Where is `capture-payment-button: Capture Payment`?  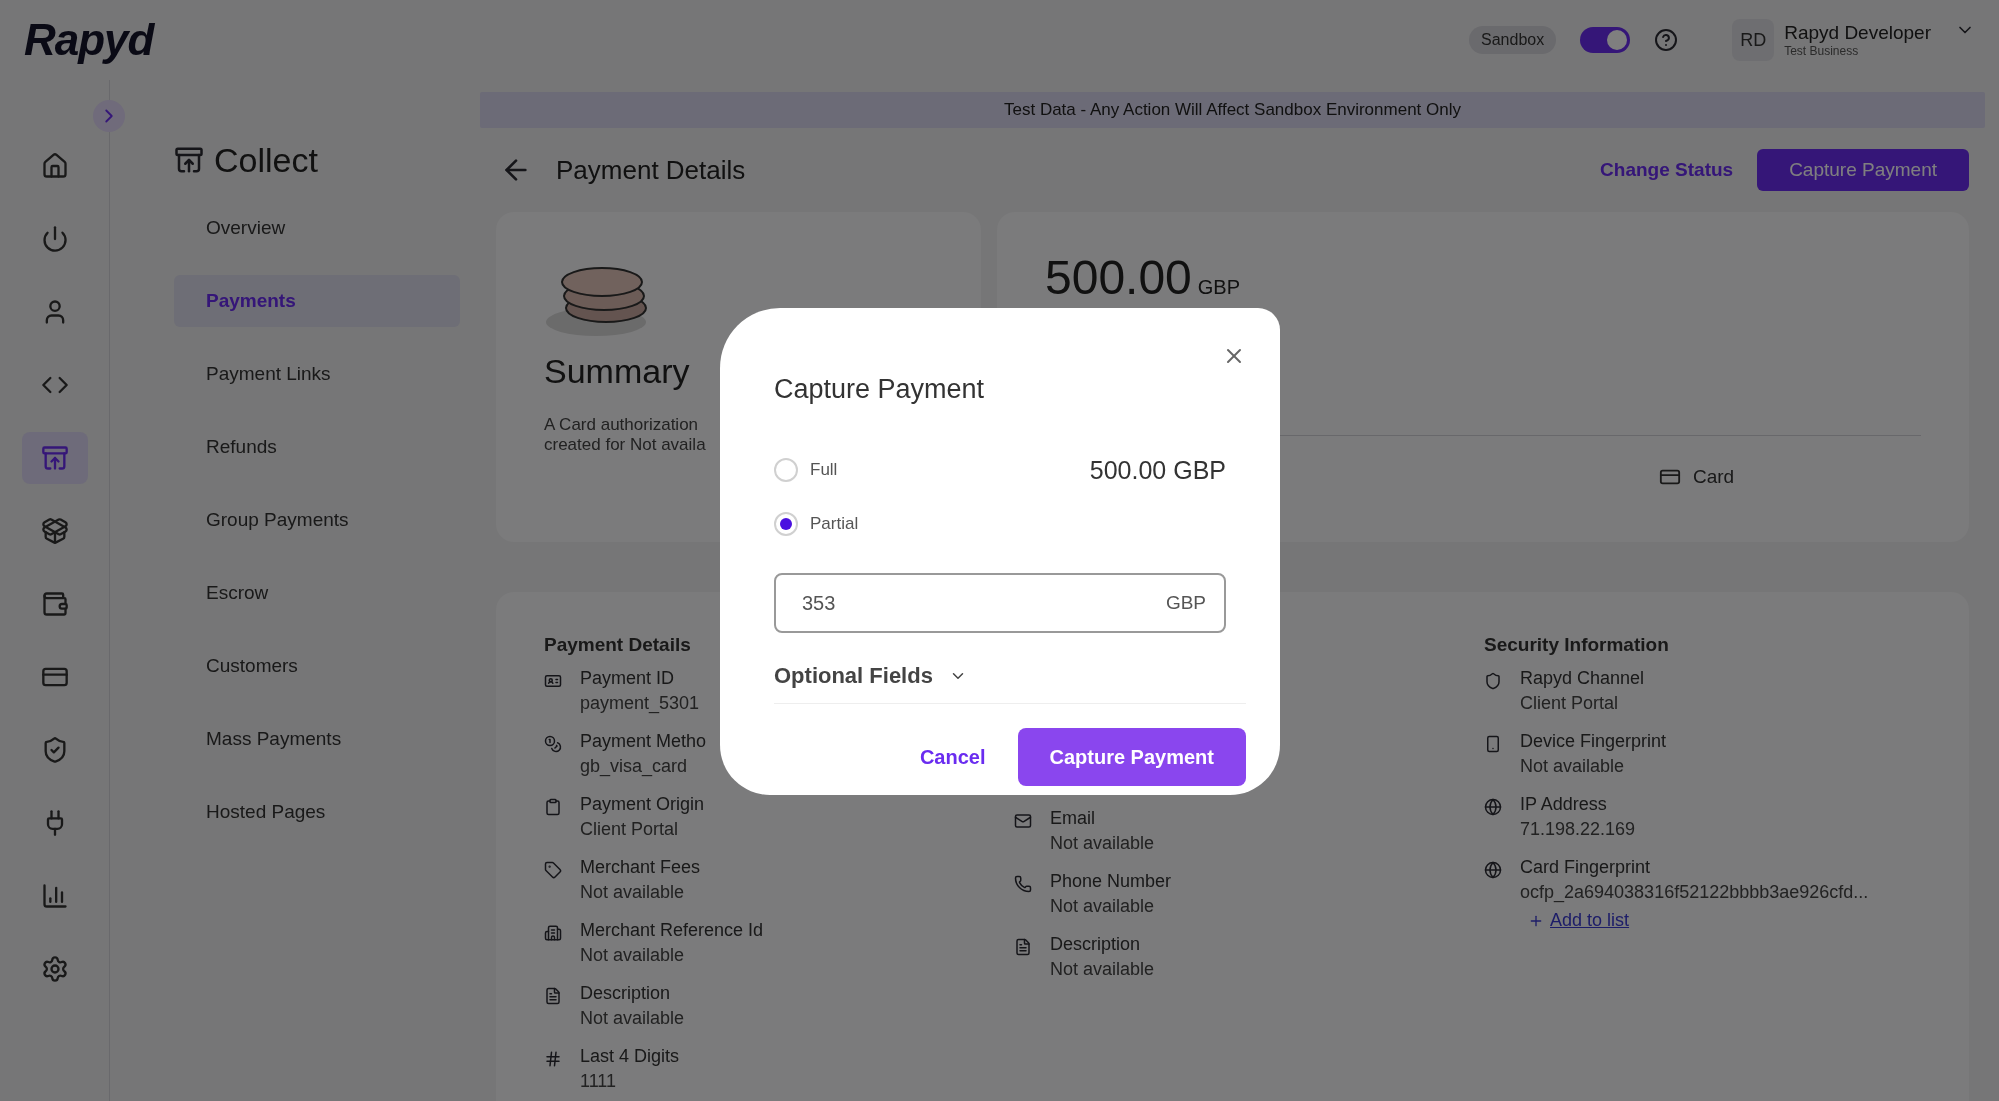
capture-payment-button: Capture Payment is located at coordinates (1863, 170).